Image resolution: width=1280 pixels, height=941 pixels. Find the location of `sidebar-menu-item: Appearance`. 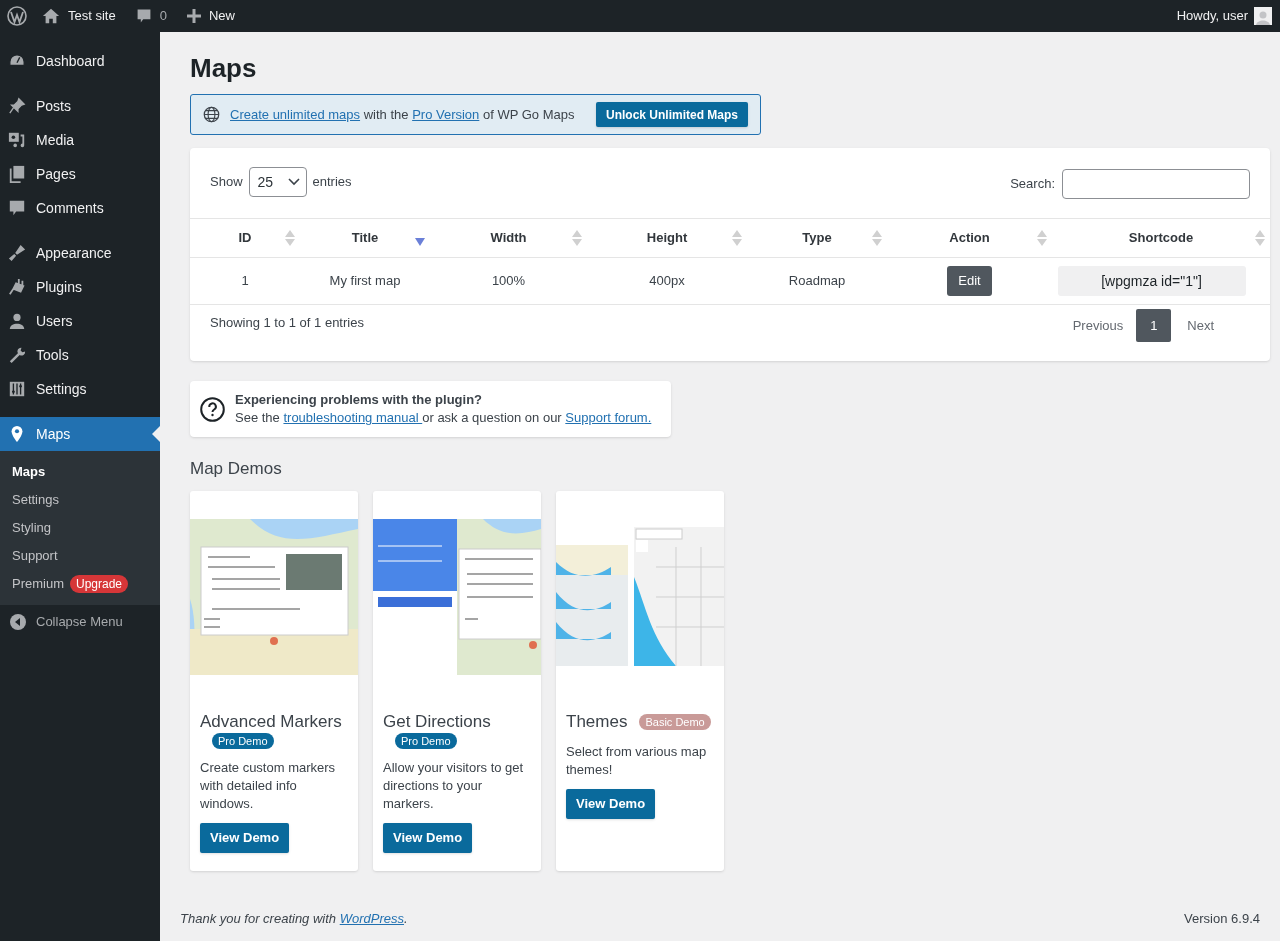

sidebar-menu-item: Appearance is located at coordinates (80, 253).